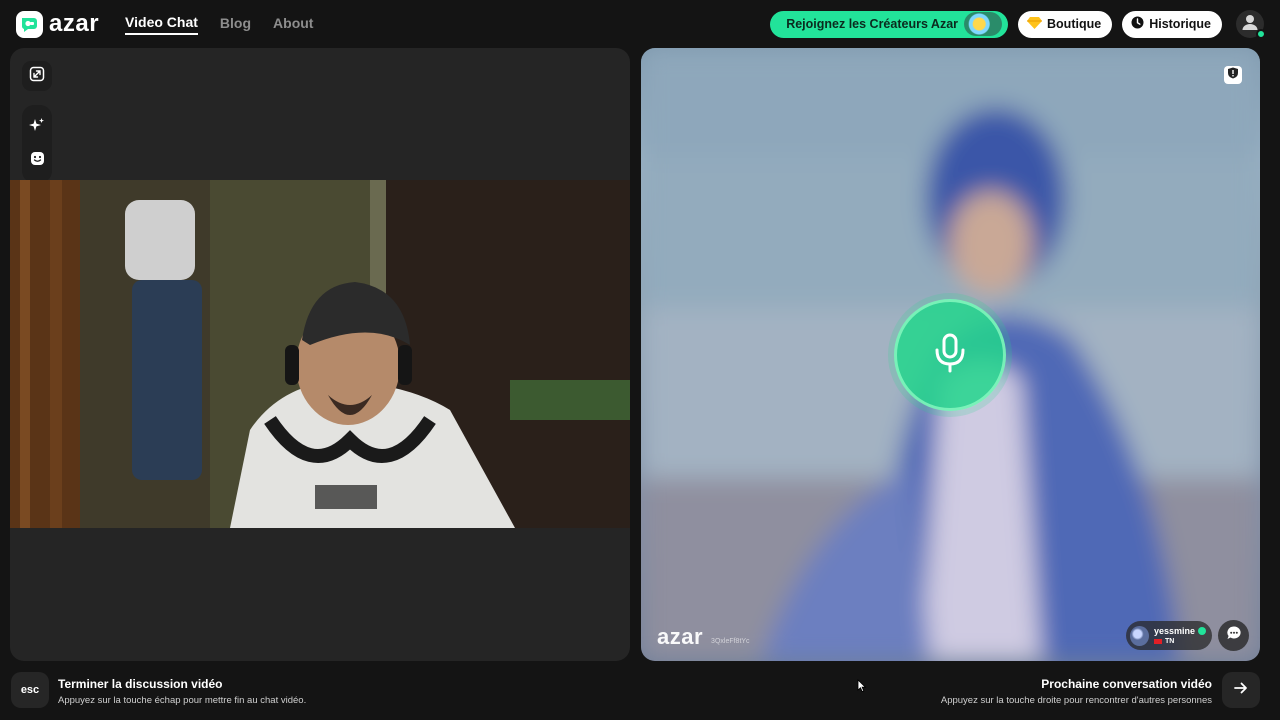  What do you see at coordinates (1169, 641) in the screenshot?
I see `partner-country: TN` at bounding box center [1169, 641].